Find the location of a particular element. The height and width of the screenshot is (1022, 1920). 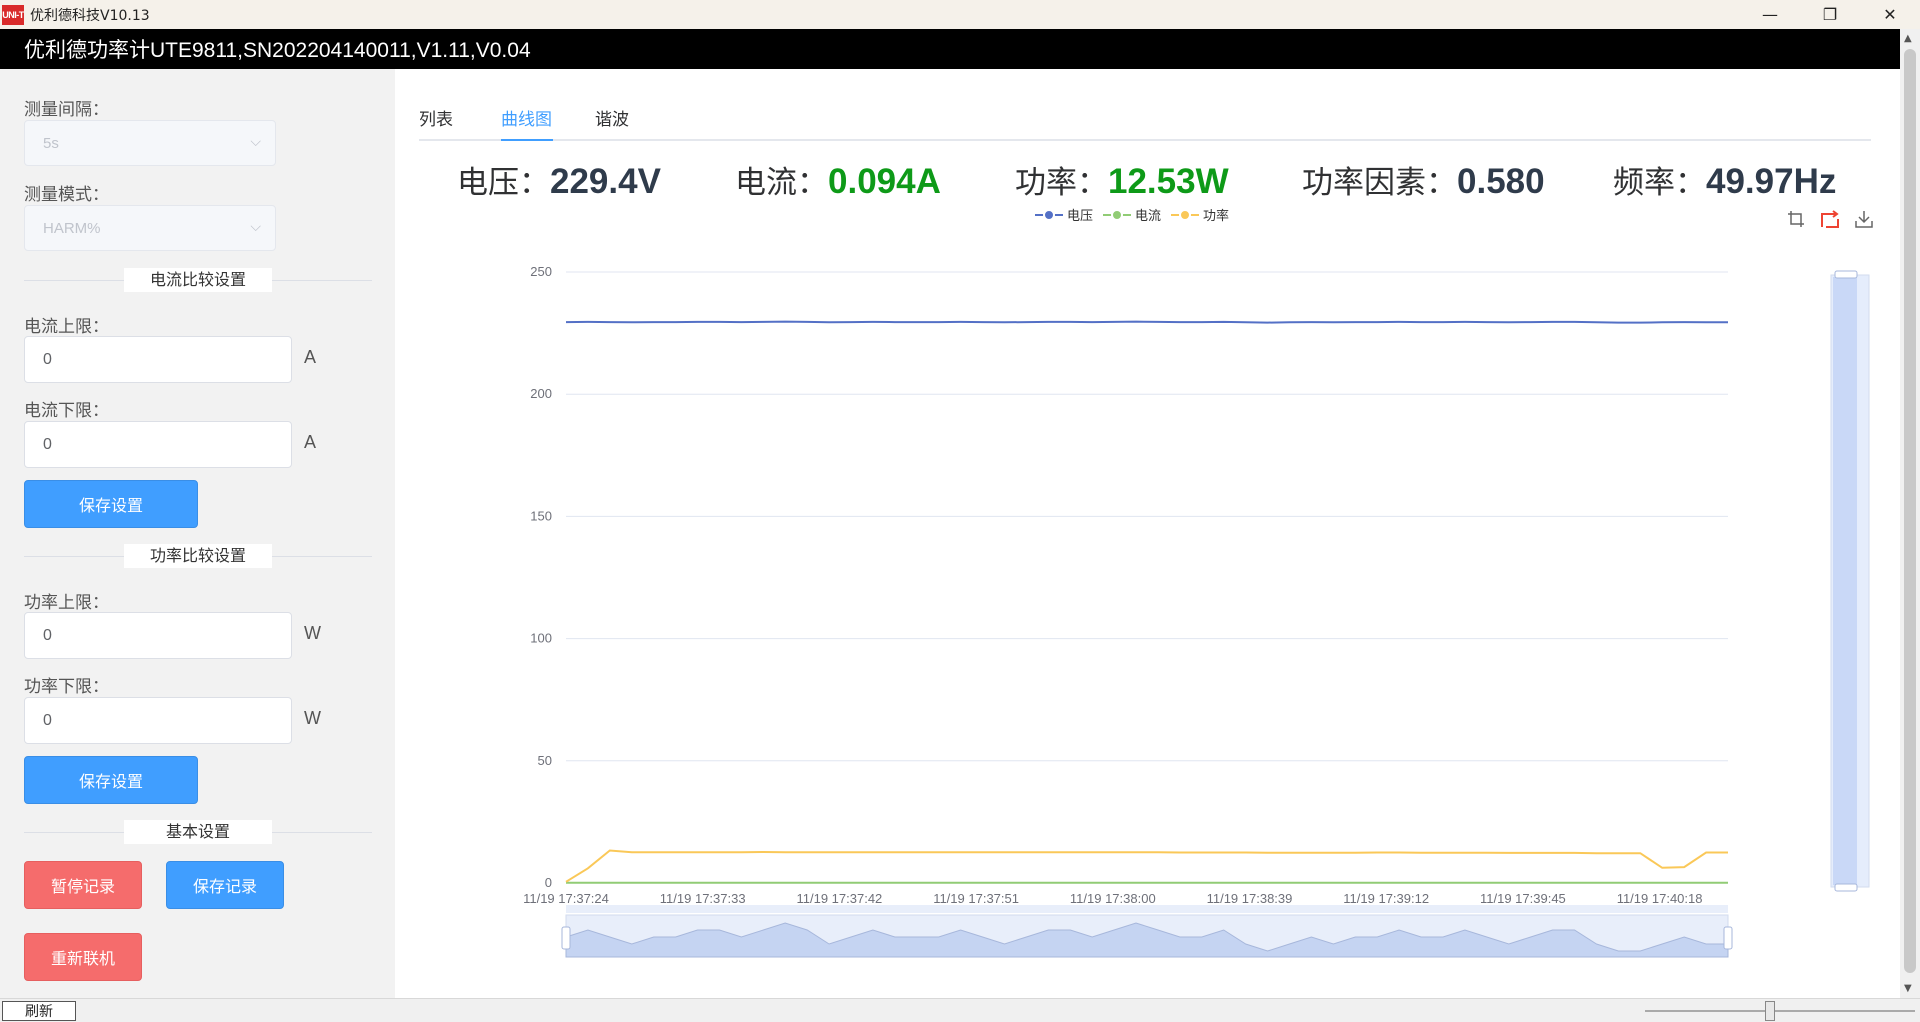

current-compare-section-title: 电流比较设置 is located at coordinates (198, 280).